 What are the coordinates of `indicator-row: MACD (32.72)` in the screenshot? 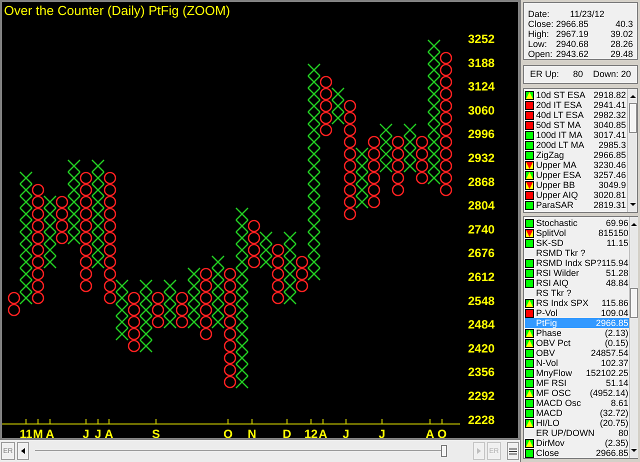 It's located at (577, 413).